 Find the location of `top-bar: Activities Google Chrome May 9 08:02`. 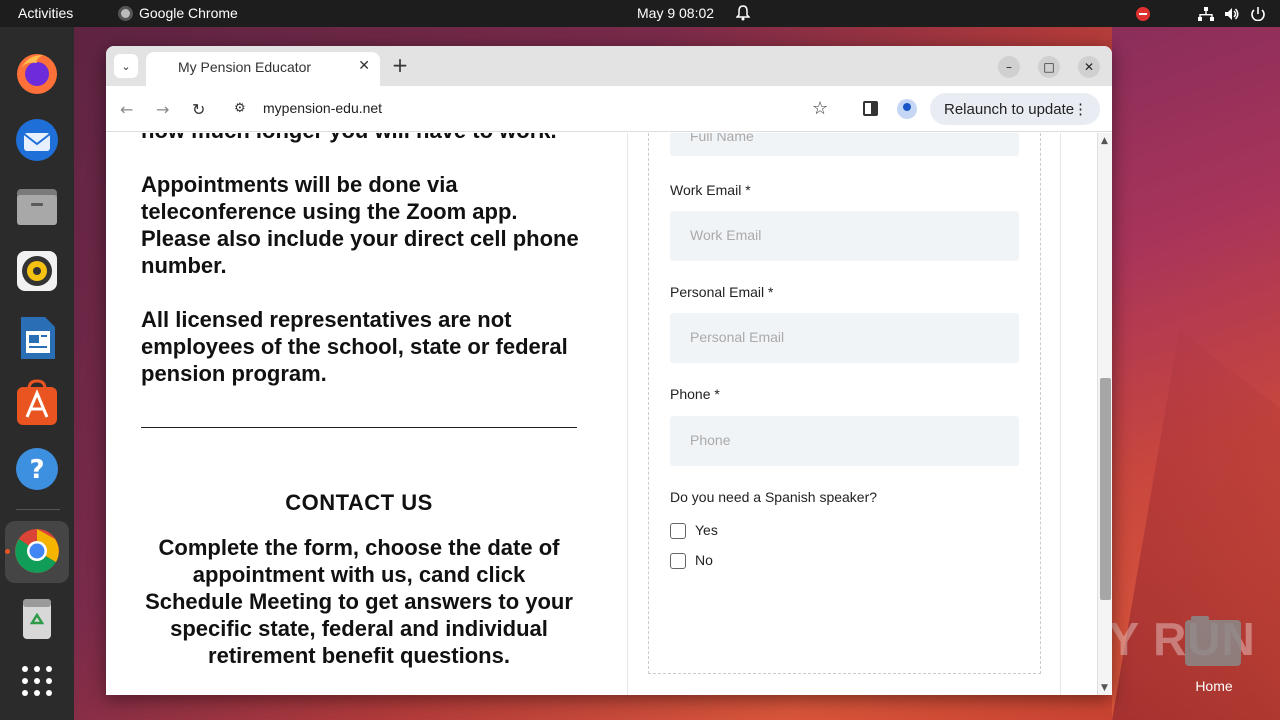

top-bar: Activities Google Chrome May 9 08:02 is located at coordinates (640, 13).